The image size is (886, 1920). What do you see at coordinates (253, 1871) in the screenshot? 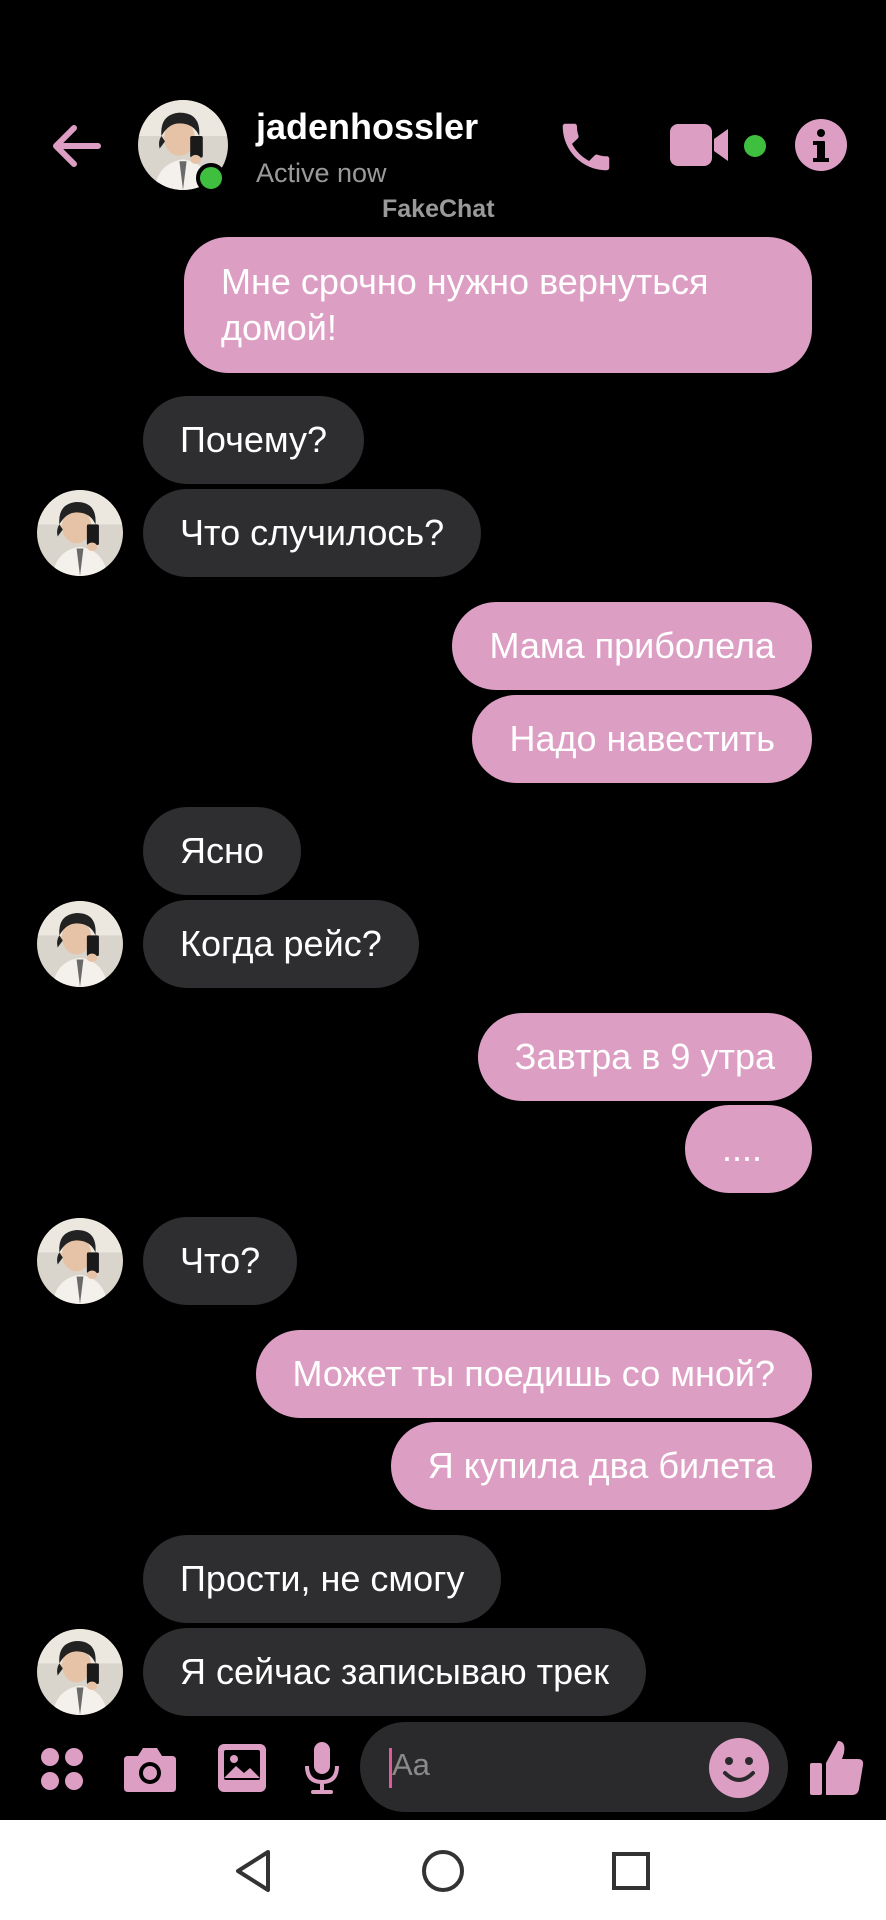
I see `nav-back-icon` at bounding box center [253, 1871].